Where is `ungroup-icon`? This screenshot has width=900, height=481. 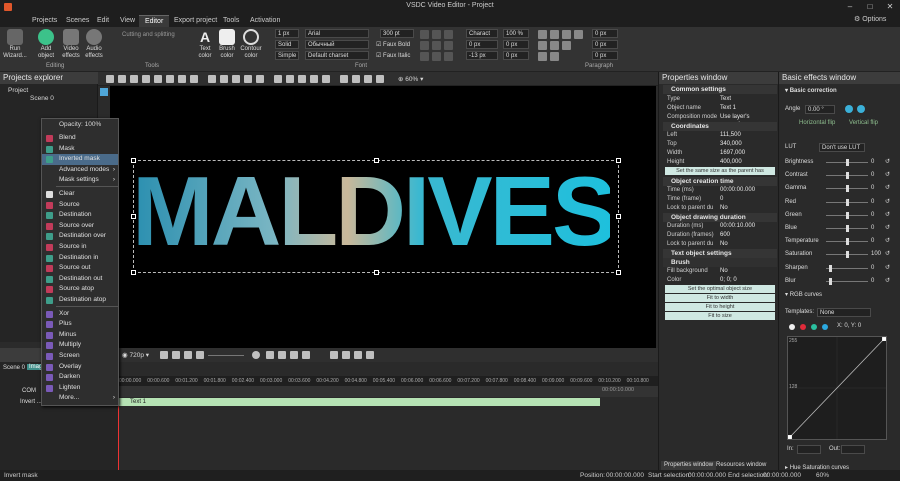 ungroup-icon is located at coordinates (368, 79).